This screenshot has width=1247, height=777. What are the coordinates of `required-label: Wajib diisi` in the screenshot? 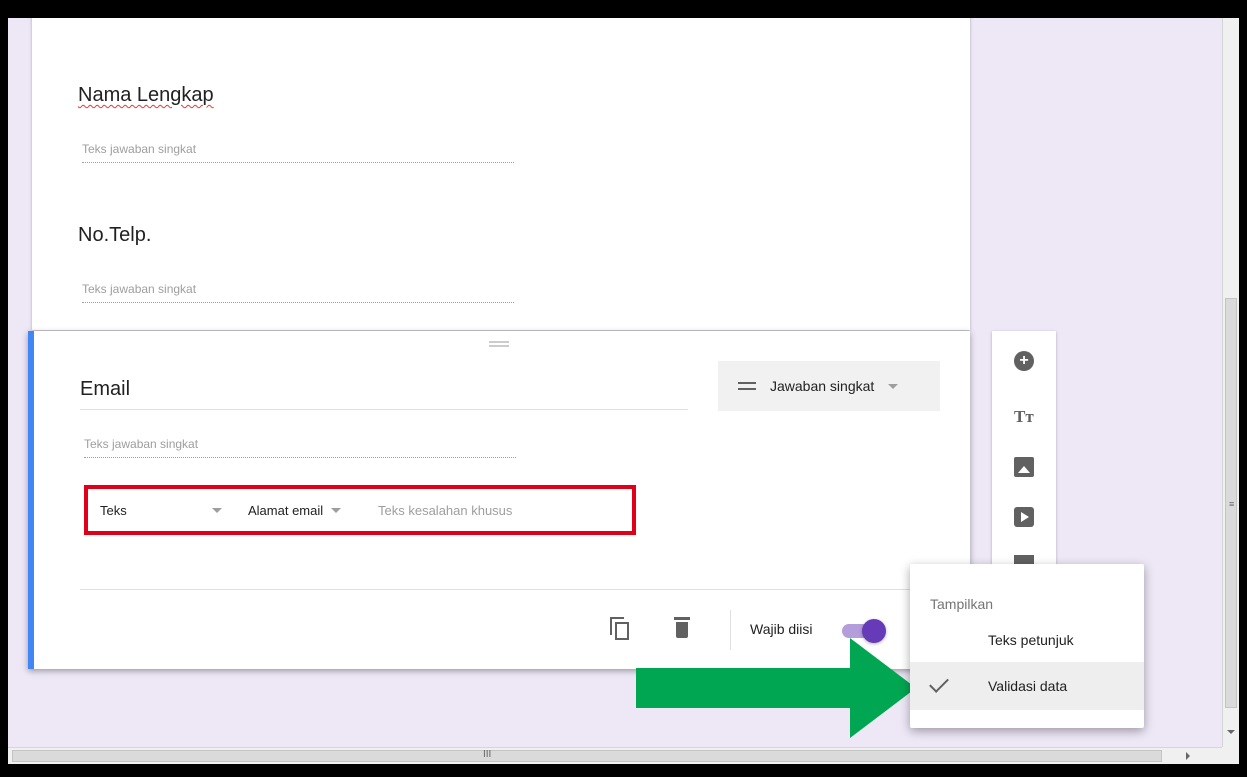 It's located at (781, 629).